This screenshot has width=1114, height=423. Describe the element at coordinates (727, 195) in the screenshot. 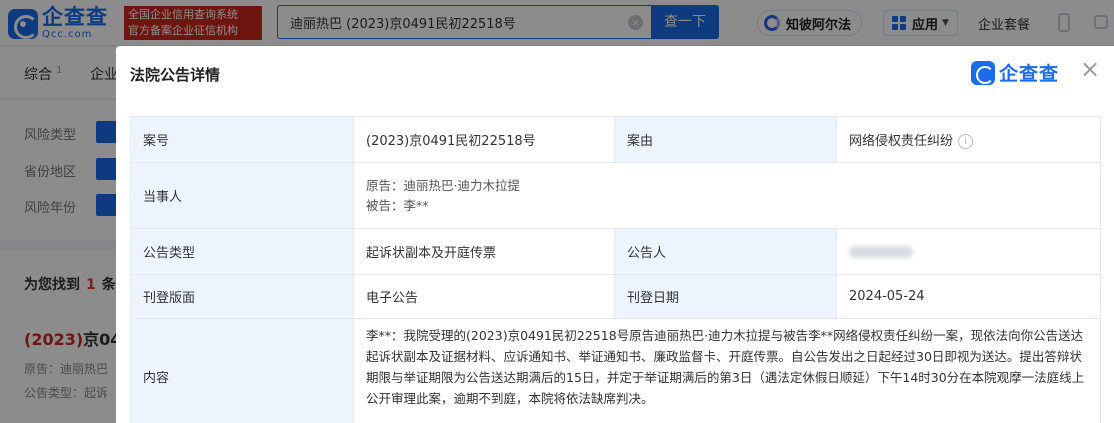

I see `party-cell: 原告：迪丽热巴·迪力木拉提 被告：李**` at that location.